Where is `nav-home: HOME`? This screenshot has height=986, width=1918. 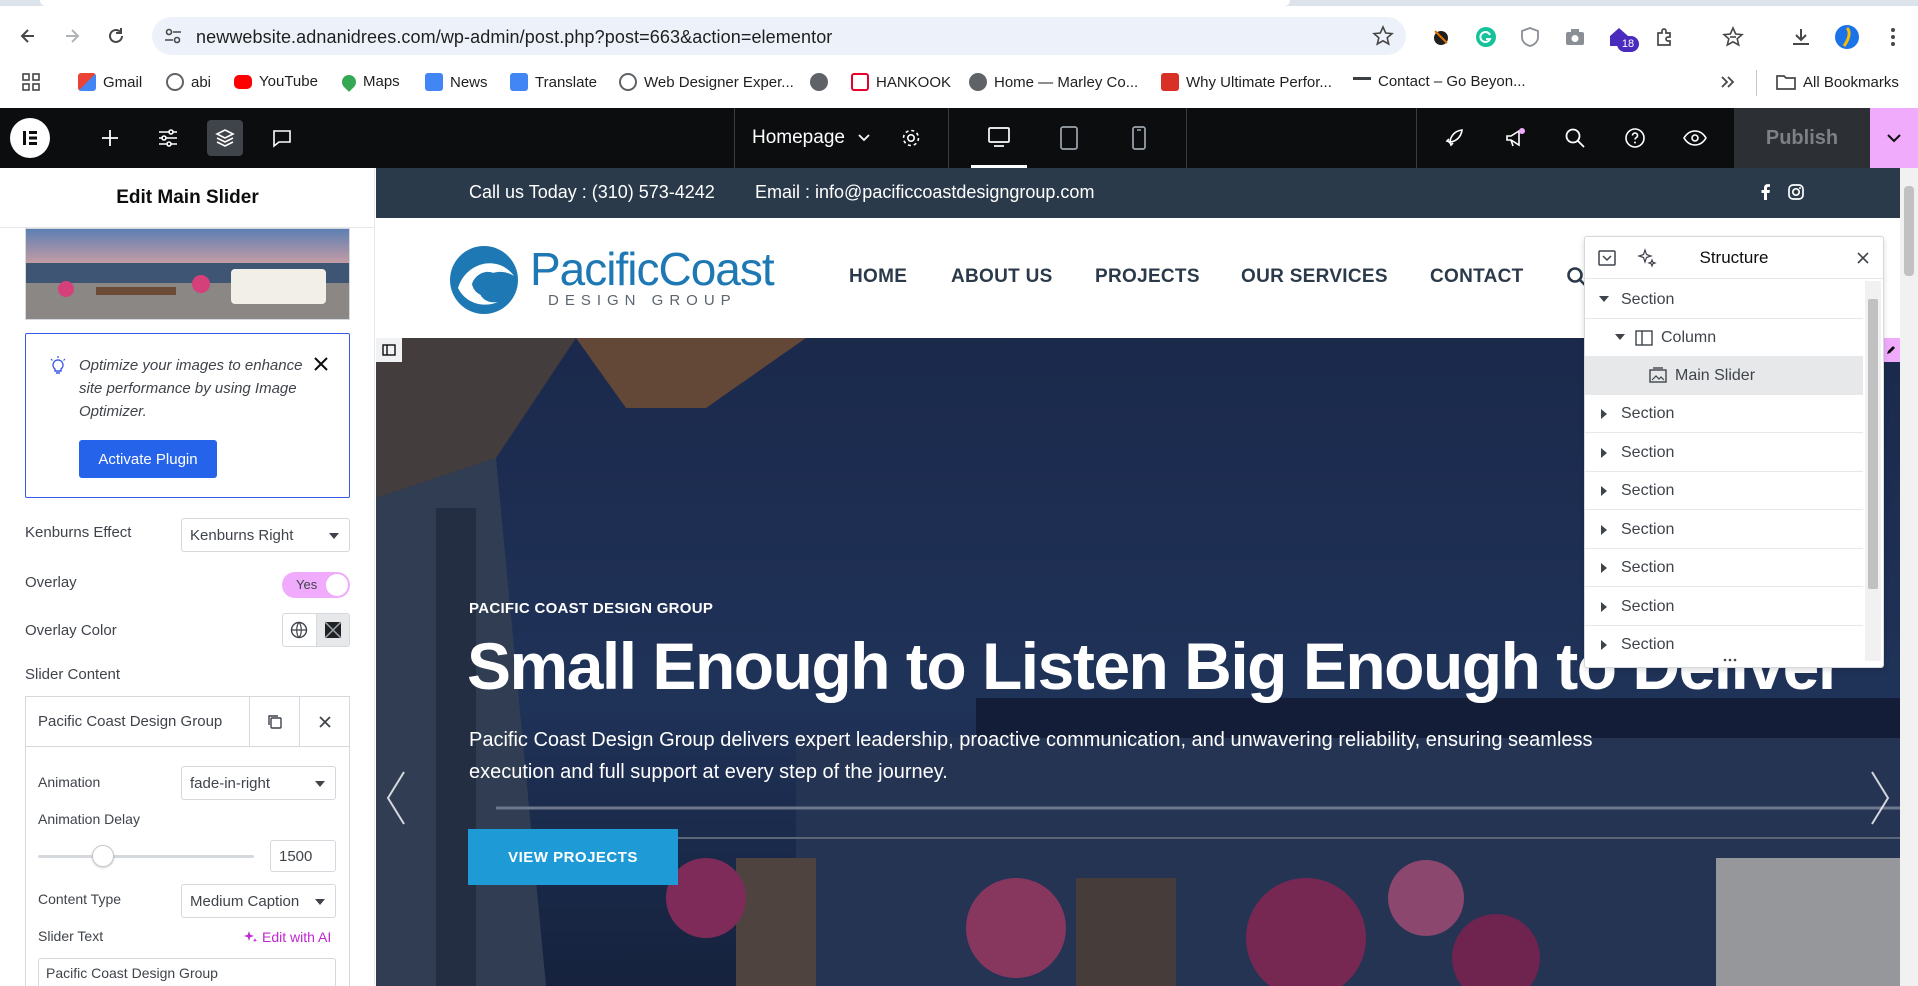 nav-home: HOME is located at coordinates (878, 277).